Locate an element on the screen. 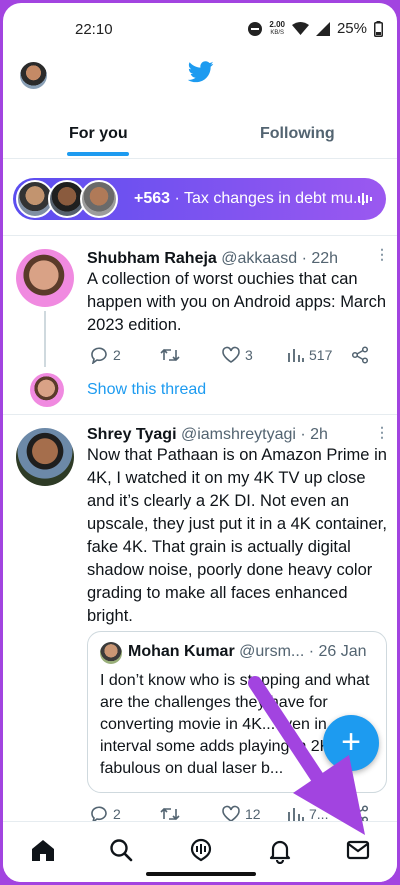  audio-bars-icon is located at coordinates (365, 199).